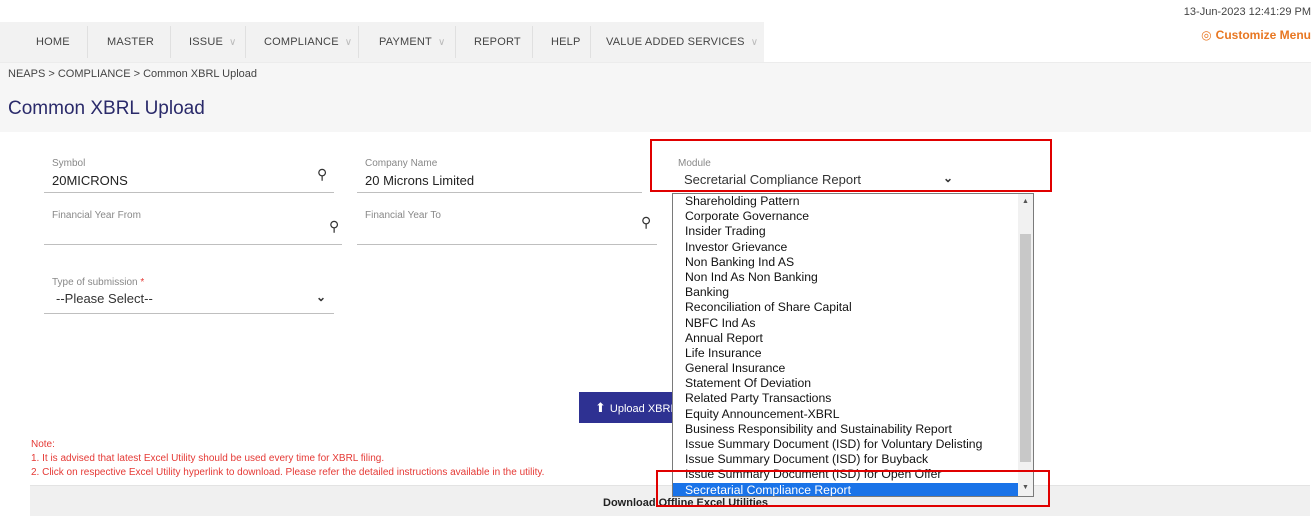  I want to click on selected-option-highlight-box, so click(853, 488).